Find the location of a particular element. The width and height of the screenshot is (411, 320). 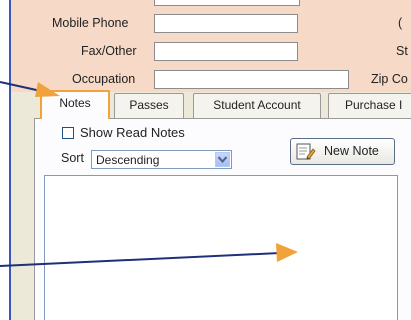

fax-other-input is located at coordinates (226, 51).